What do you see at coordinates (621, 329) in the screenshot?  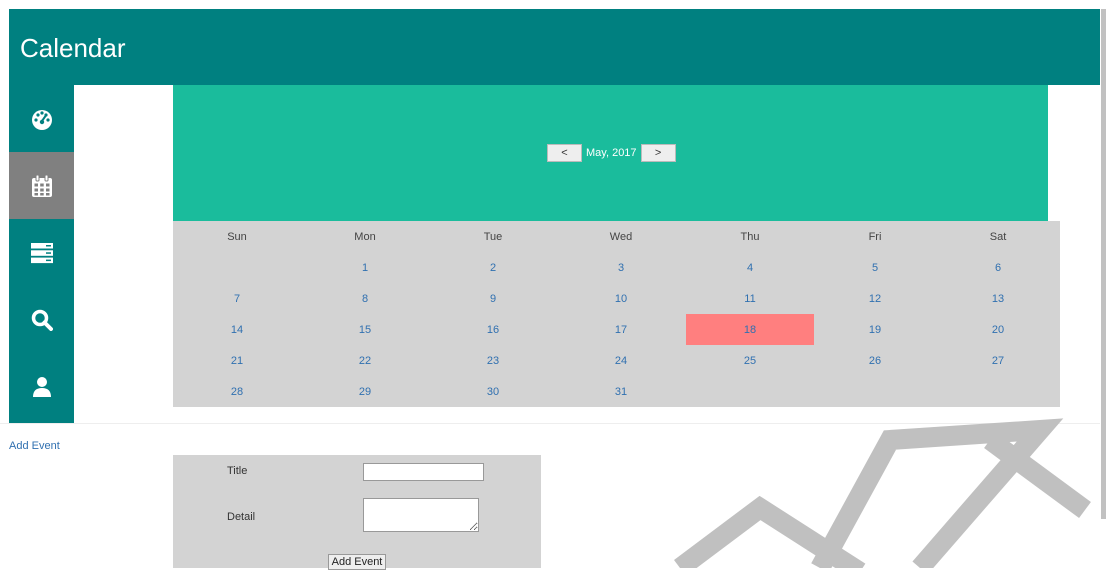 I see `day-cell: 17` at bounding box center [621, 329].